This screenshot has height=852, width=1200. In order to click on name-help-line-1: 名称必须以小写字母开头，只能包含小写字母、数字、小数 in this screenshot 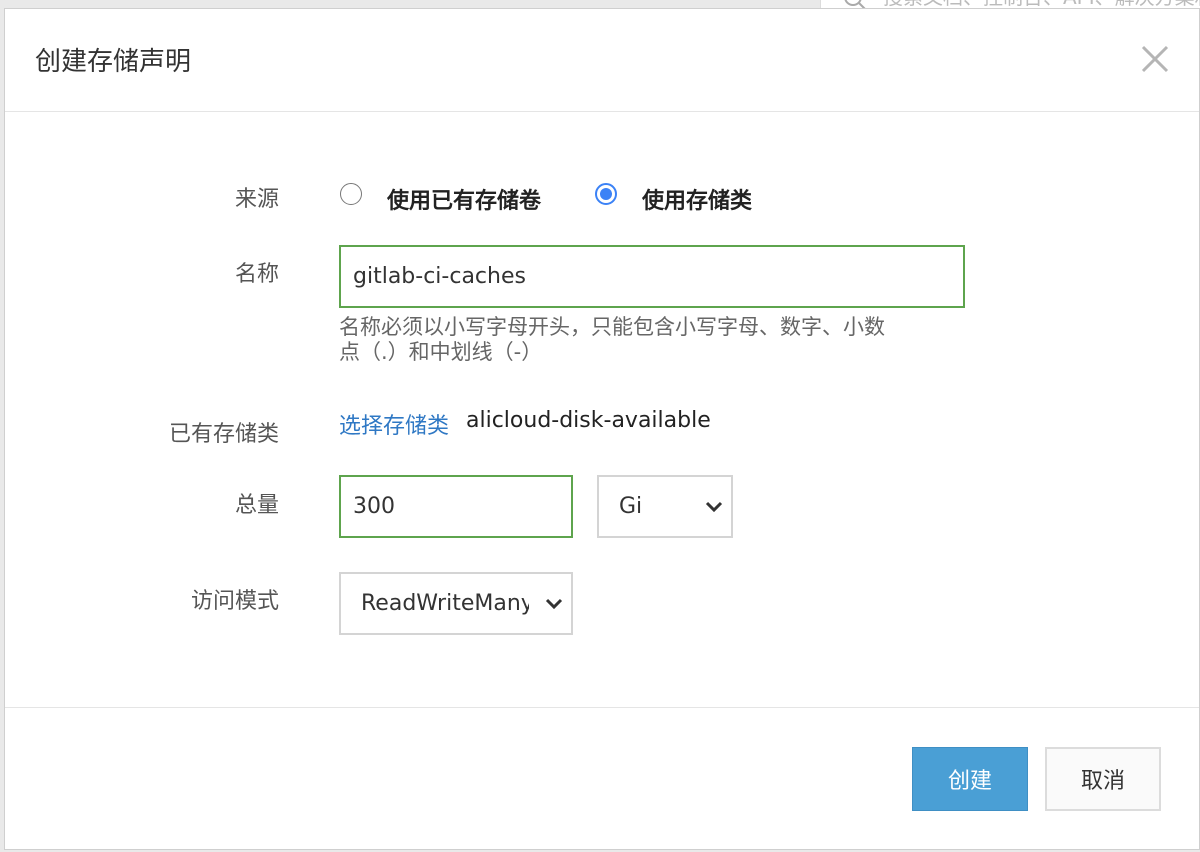, I will do `click(612, 327)`.